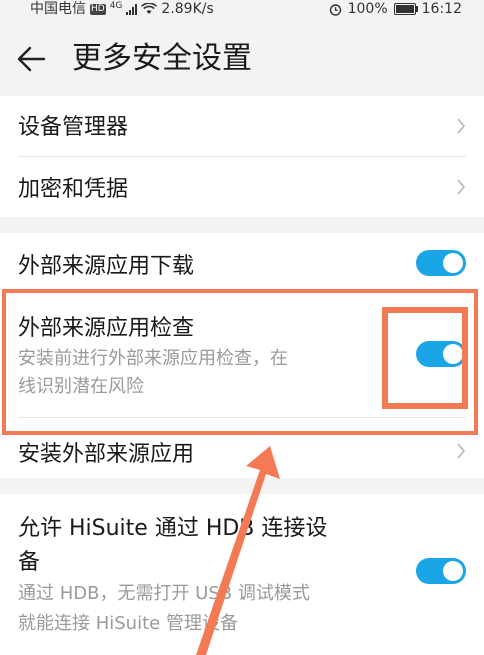 This screenshot has width=484, height=655. Describe the element at coordinates (81, 386) in the screenshot. I see `external-check-desc-line2: 线识别潜在风险` at that location.